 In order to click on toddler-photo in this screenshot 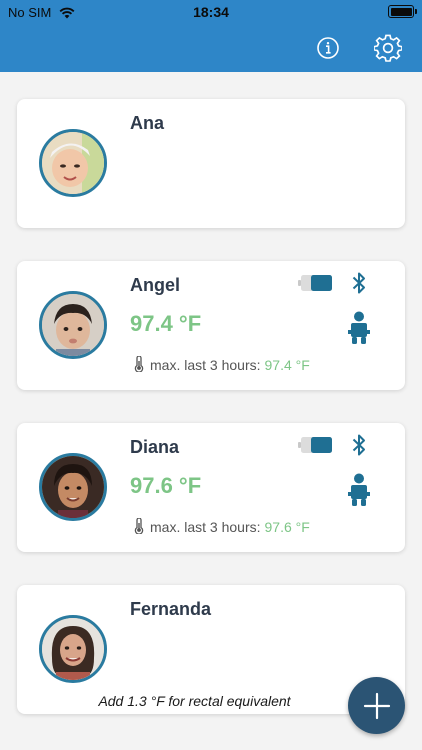, I will do `click(73, 325)`.